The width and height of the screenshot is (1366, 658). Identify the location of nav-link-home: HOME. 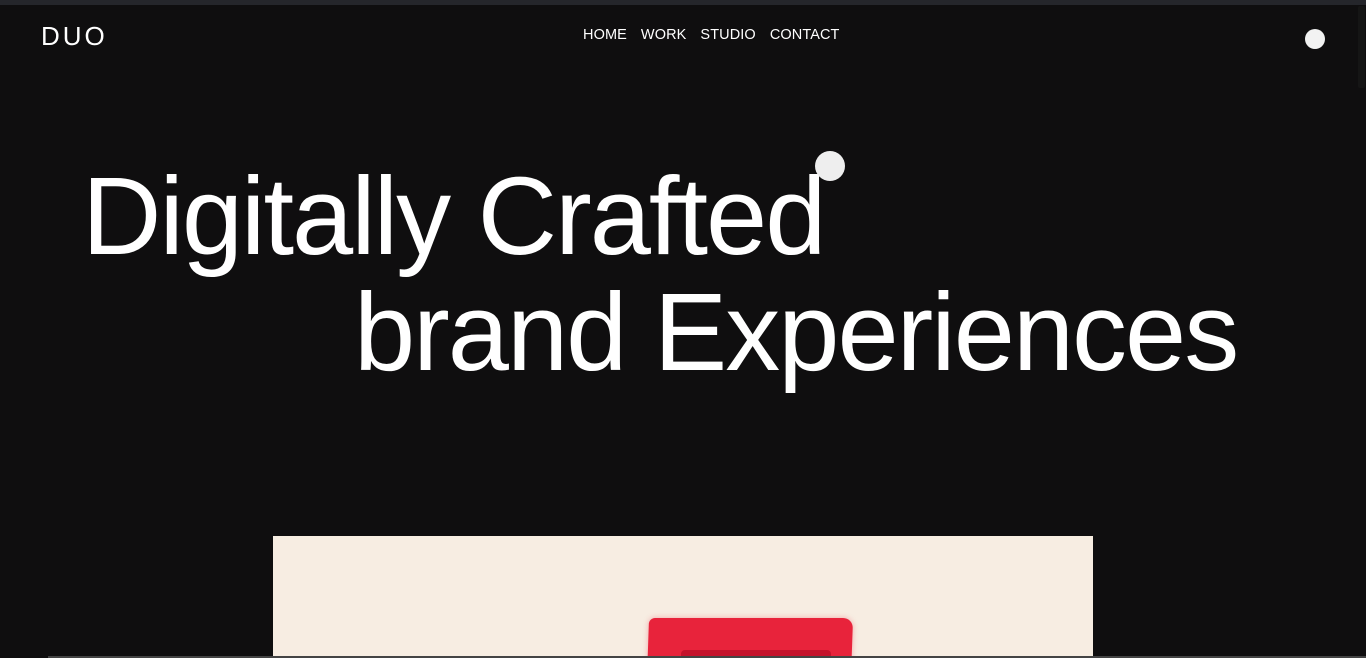
(605, 35).